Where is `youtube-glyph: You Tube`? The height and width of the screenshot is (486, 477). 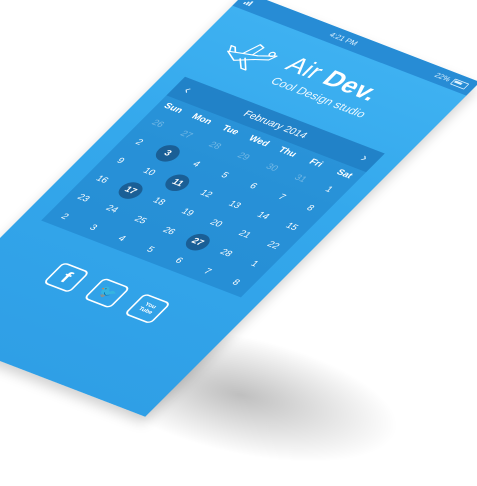
youtube-glyph: You Tube is located at coordinates (147, 308).